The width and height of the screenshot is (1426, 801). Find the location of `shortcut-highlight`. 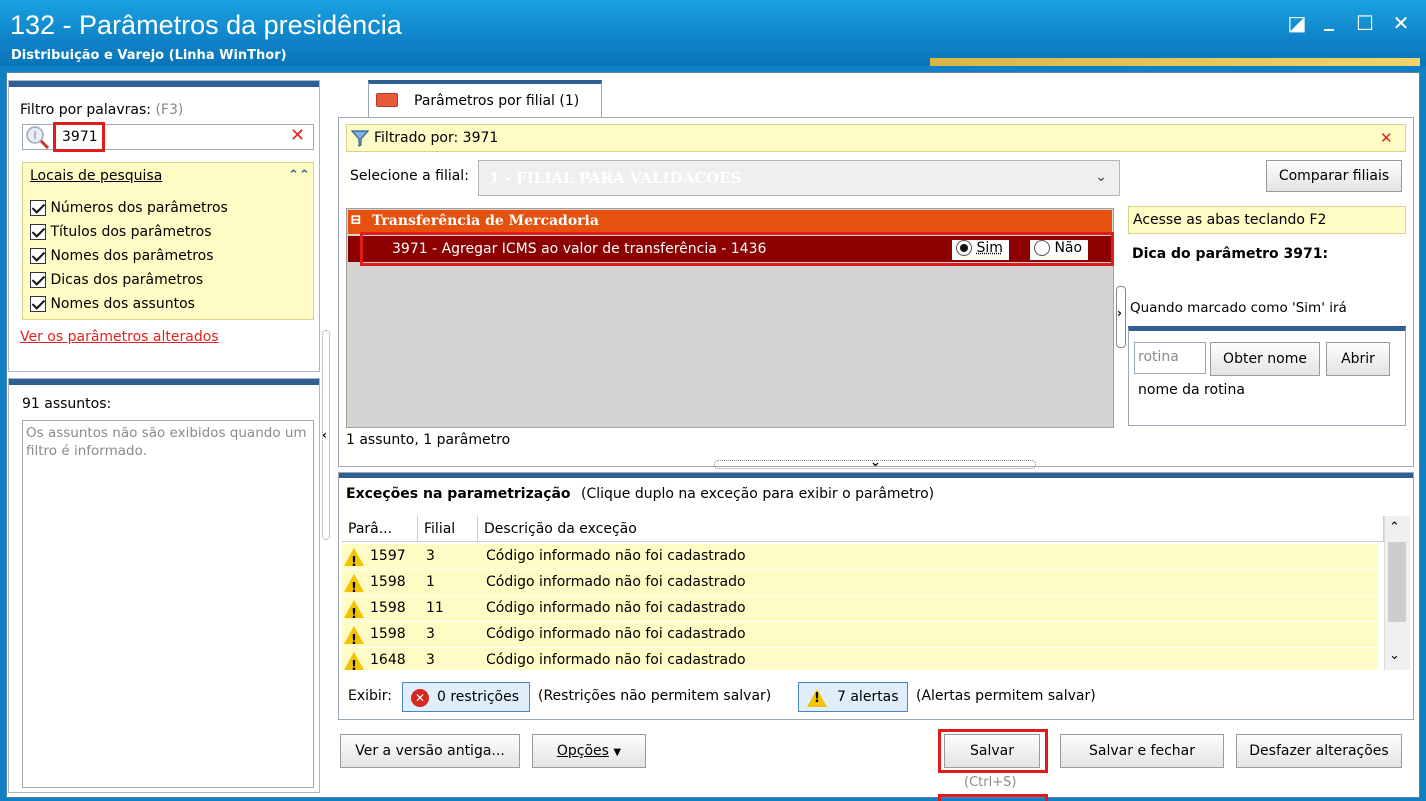

shortcut-highlight is located at coordinates (993, 797).